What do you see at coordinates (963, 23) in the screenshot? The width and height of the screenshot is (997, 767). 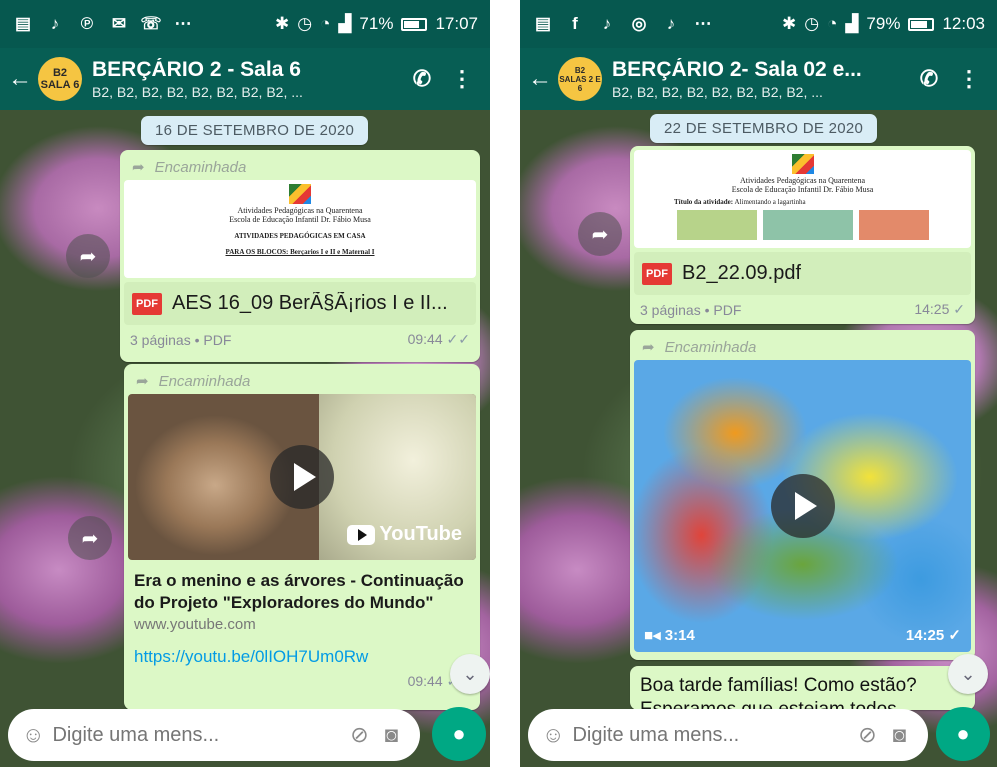 I see `clock: 12:03` at bounding box center [963, 23].